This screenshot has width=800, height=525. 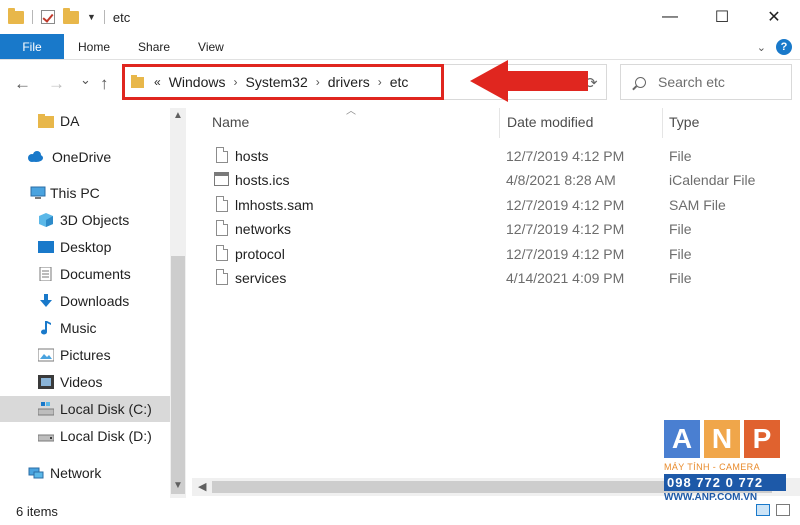 I want to click on sidebar-item-local-disk-c: Local Disk (C:), so click(x=85, y=409).